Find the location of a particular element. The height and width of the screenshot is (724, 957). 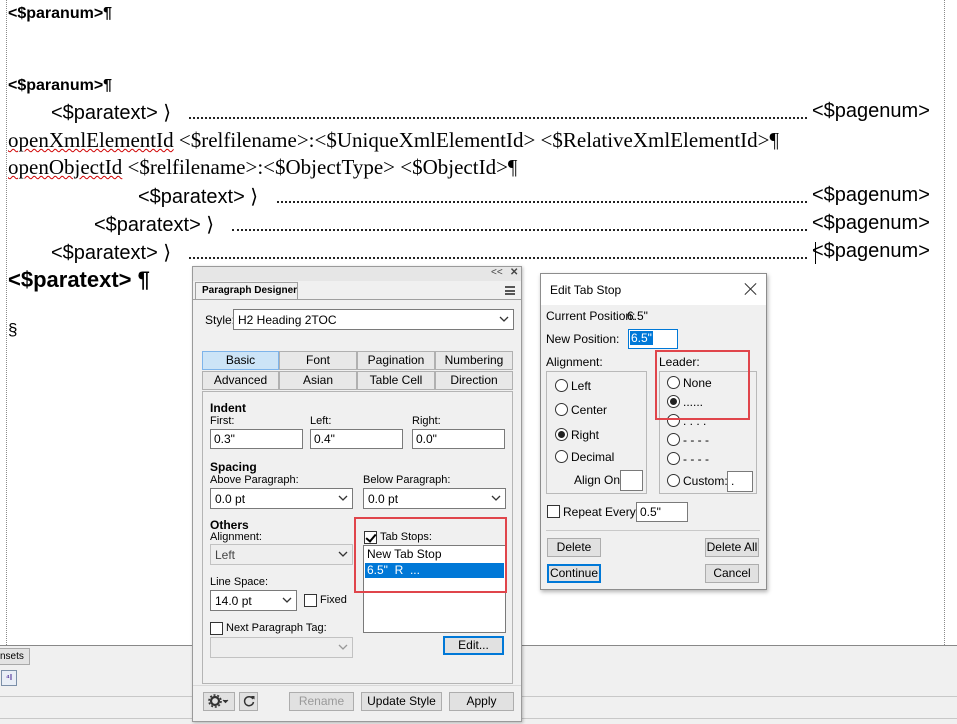

panel-top-bar: << ✕ is located at coordinates (357, 274).